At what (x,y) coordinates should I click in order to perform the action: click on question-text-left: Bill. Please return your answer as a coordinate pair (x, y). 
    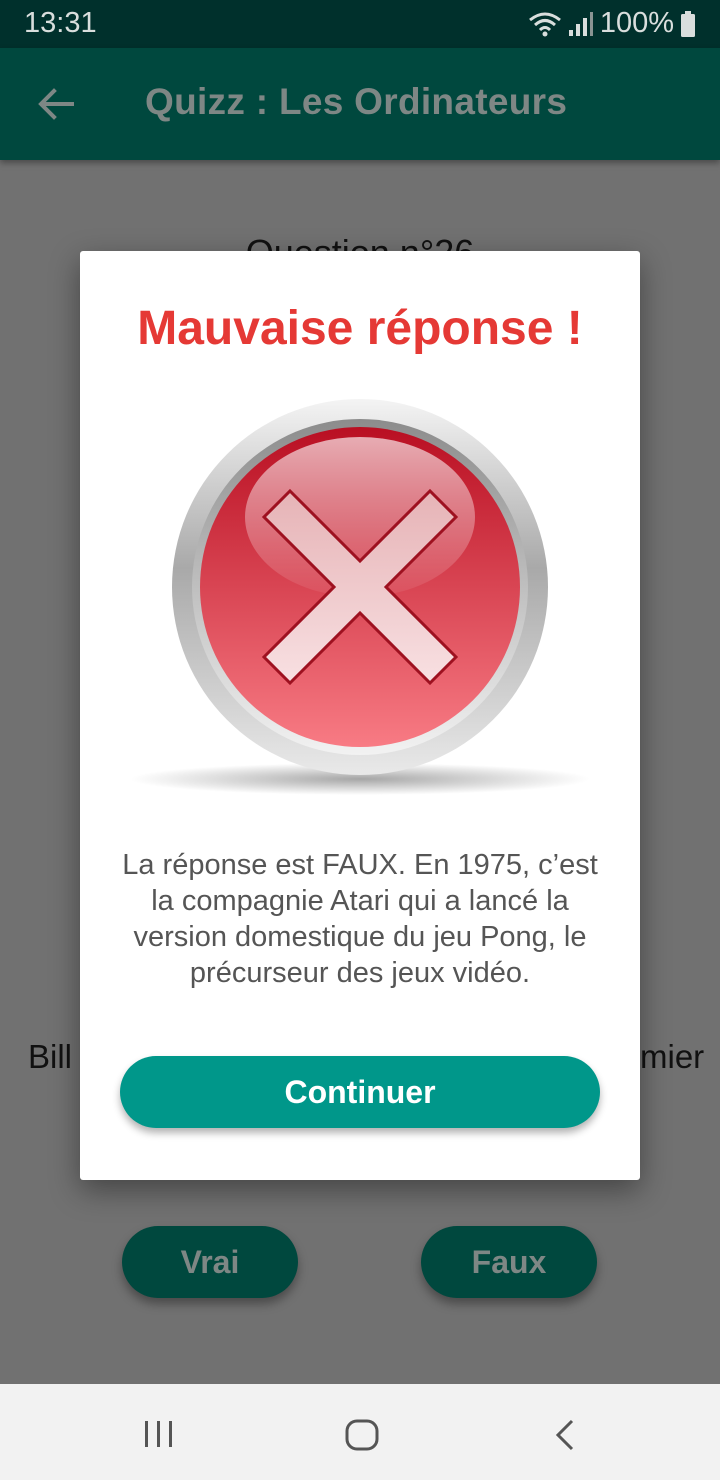
    Looking at the image, I should click on (50, 1056).